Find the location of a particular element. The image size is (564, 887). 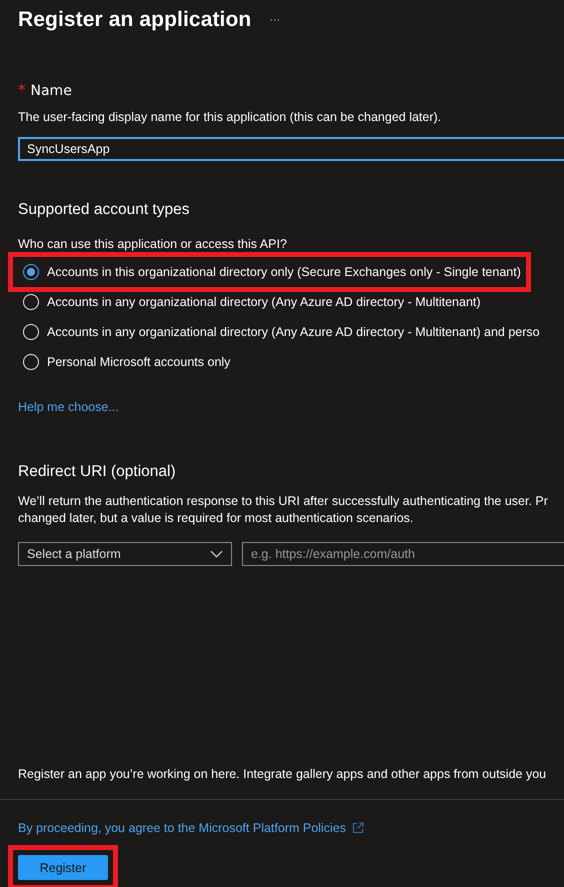

required-mark: * is located at coordinates (22, 90).